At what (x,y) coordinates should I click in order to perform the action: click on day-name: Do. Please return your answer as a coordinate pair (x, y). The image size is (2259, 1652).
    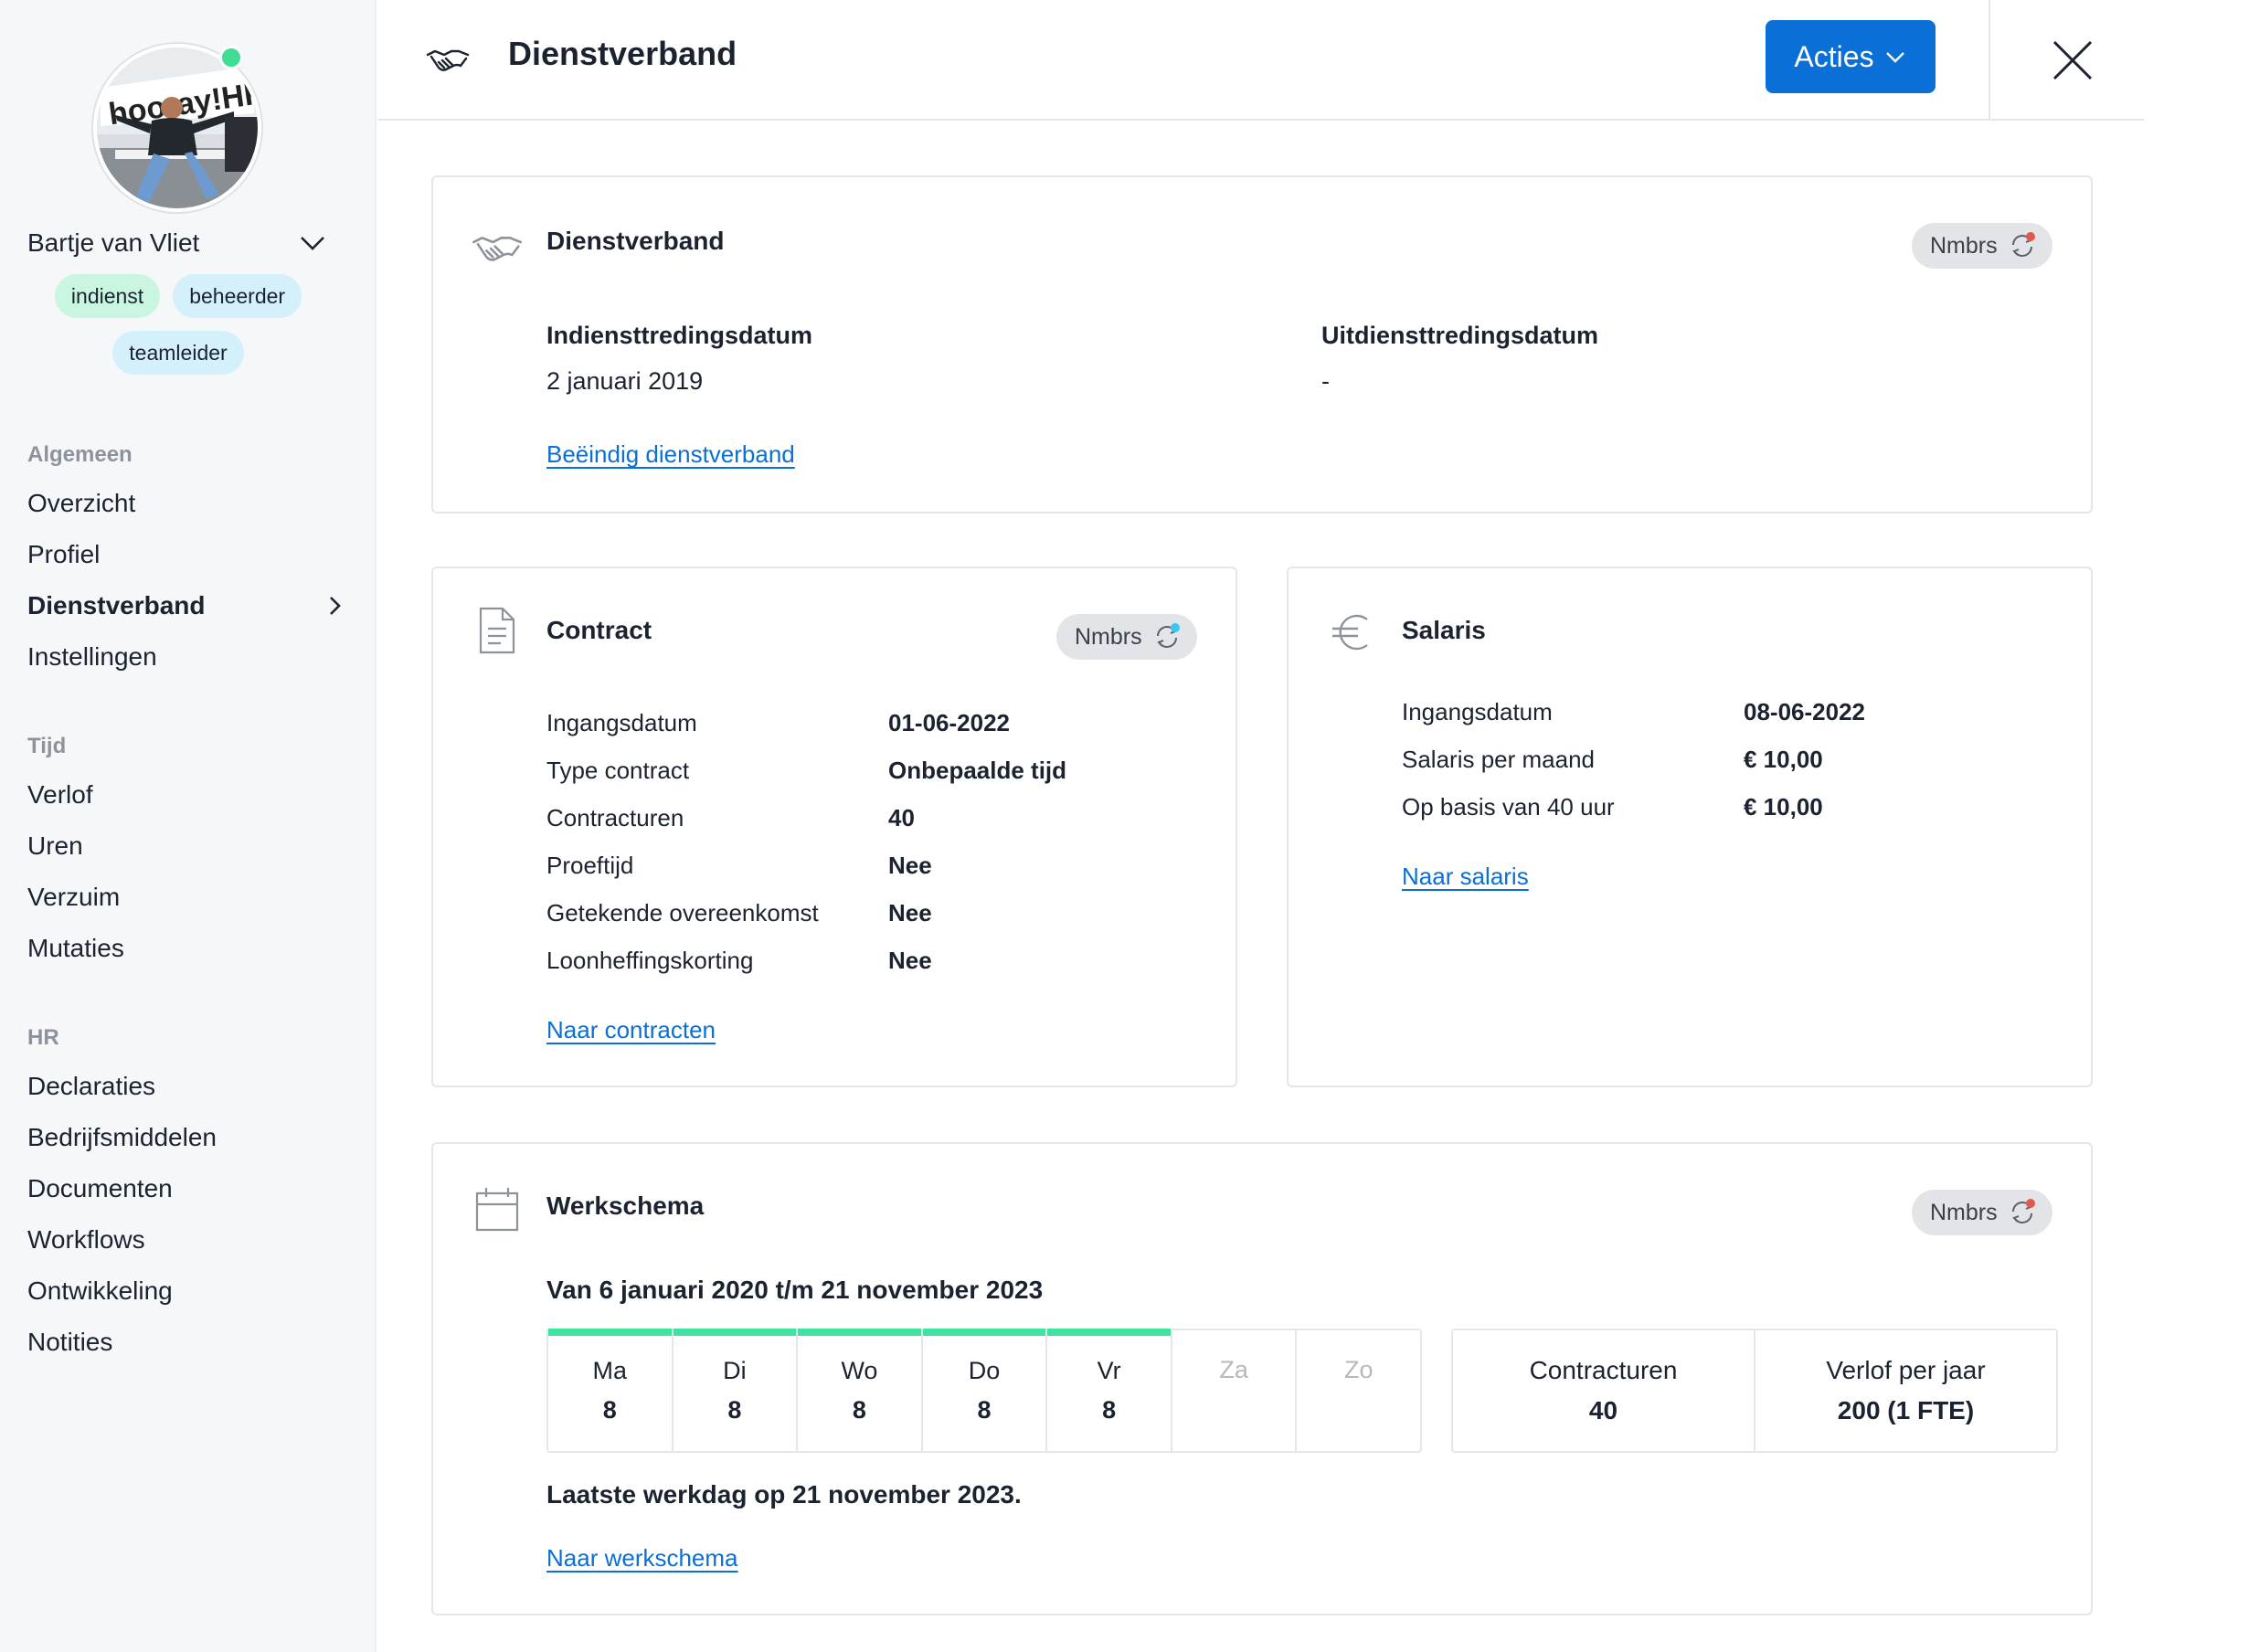
    Looking at the image, I should click on (984, 1371).